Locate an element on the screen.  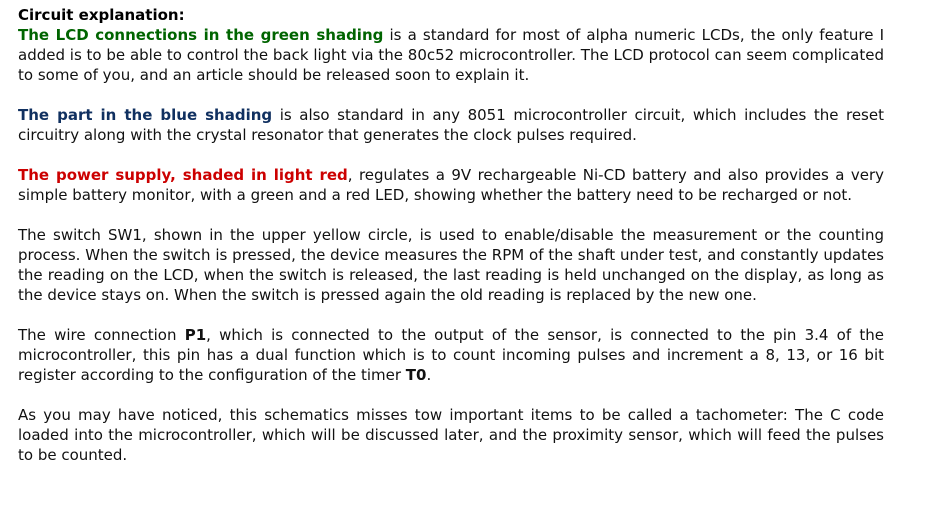
power-highlight: The power supply, shaded in light red is located at coordinates (183, 175).